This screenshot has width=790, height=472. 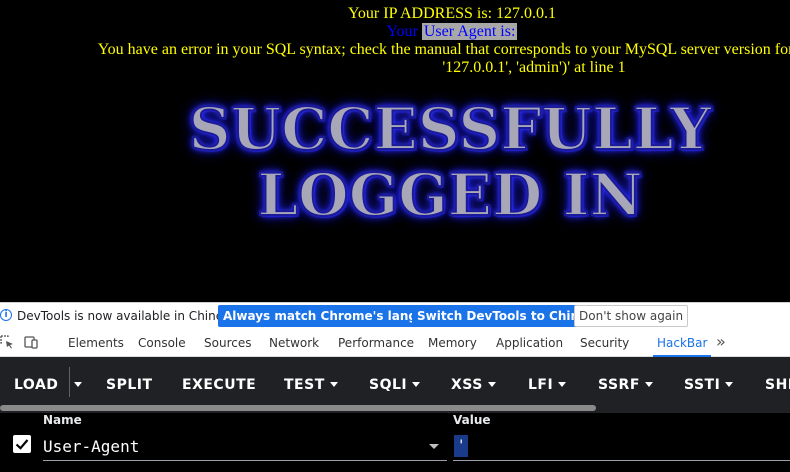 What do you see at coordinates (96, 343) in the screenshot?
I see `tab-elements: Elements` at bounding box center [96, 343].